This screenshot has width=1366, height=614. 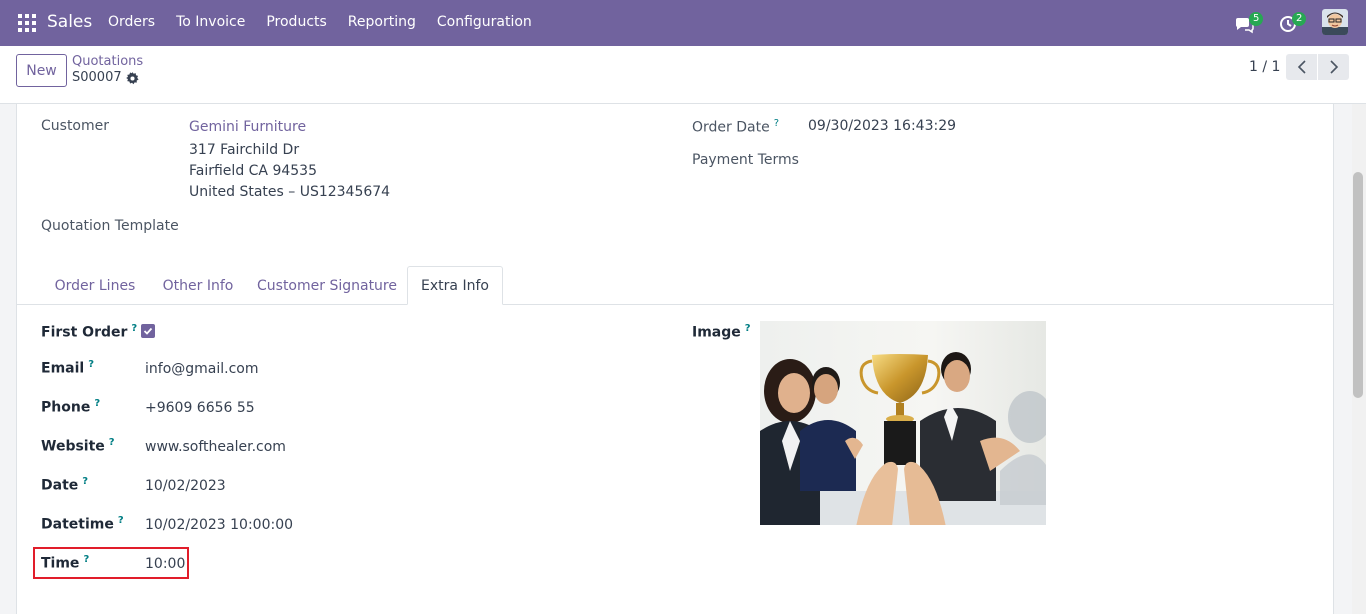 I want to click on datetime-label: Datetime?, so click(x=82, y=524).